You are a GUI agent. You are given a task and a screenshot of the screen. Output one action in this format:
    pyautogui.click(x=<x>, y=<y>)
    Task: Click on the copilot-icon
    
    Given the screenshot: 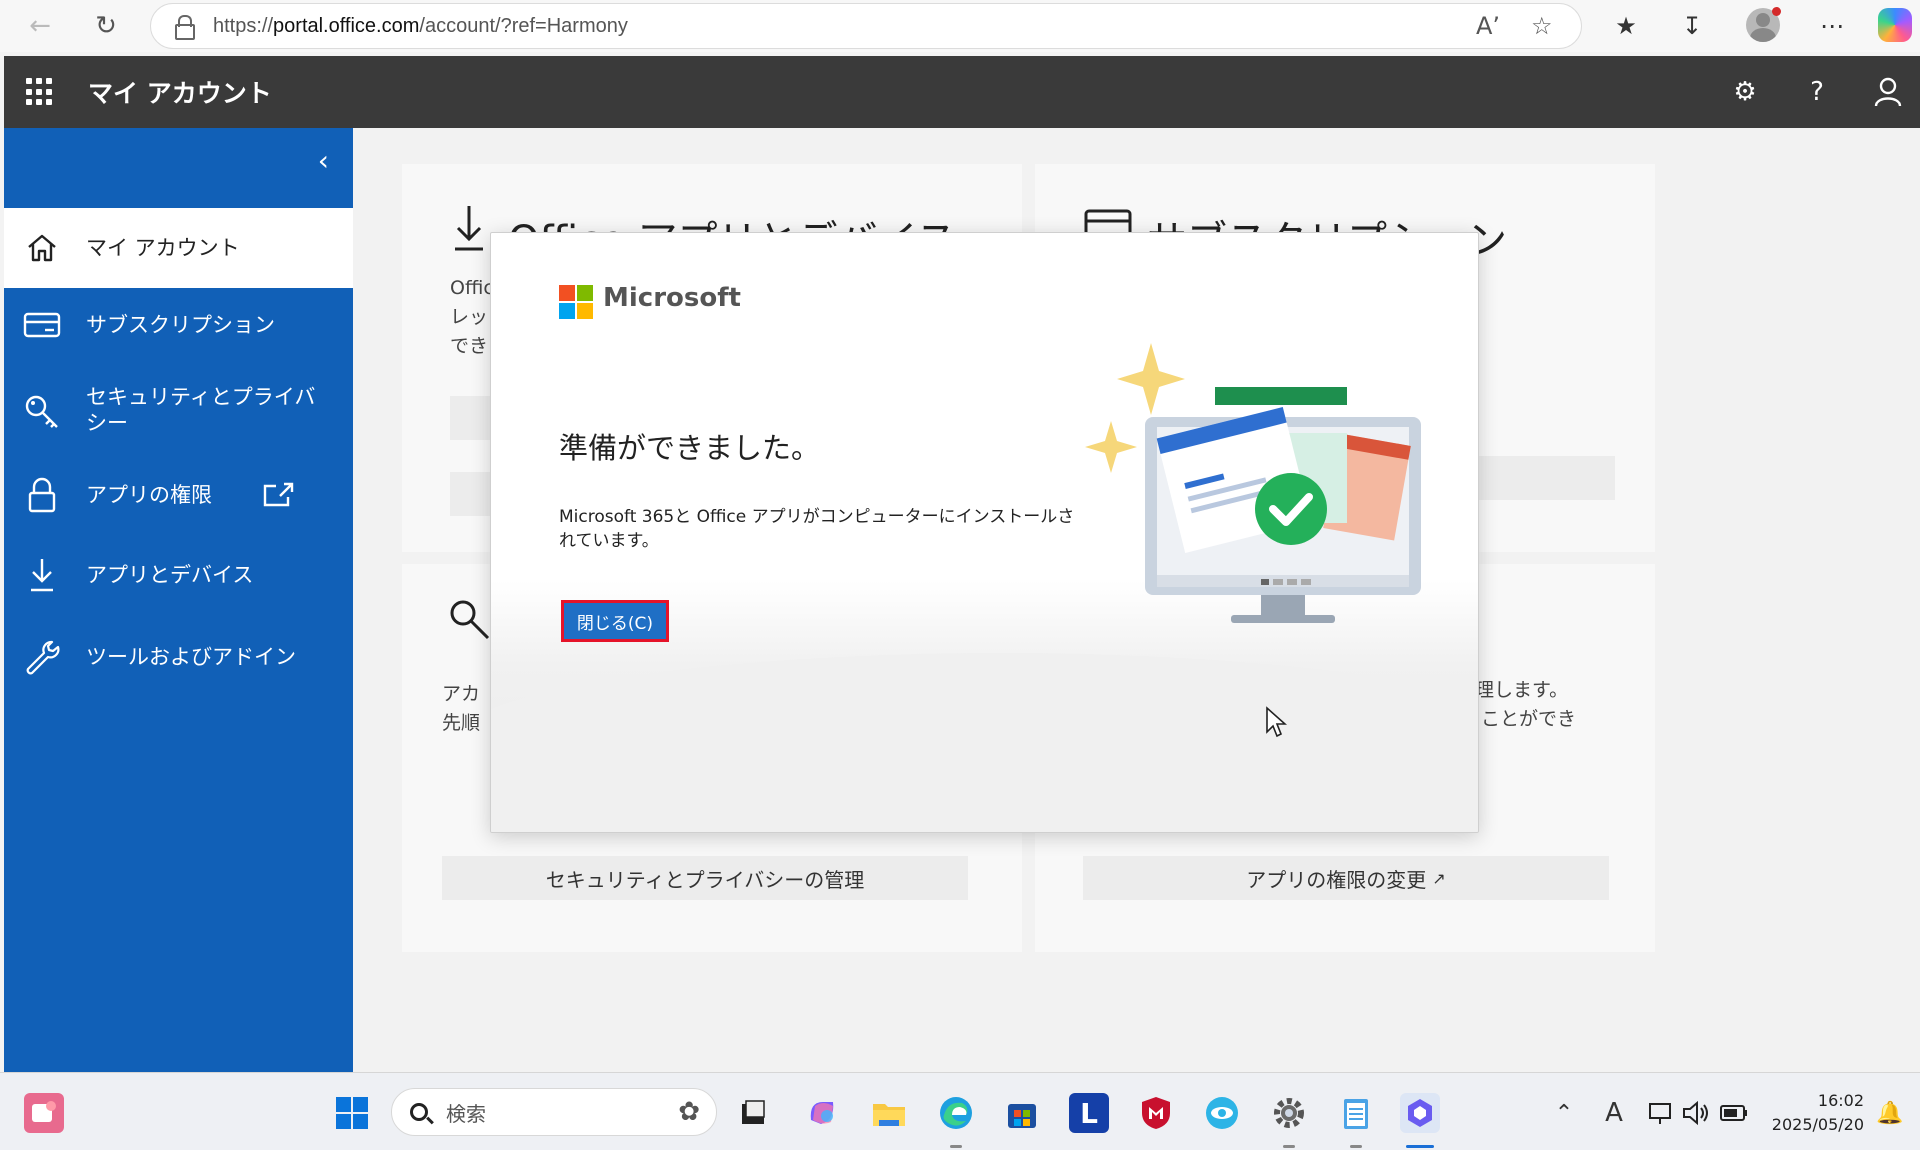 What is the action you would take?
    pyautogui.click(x=1895, y=25)
    